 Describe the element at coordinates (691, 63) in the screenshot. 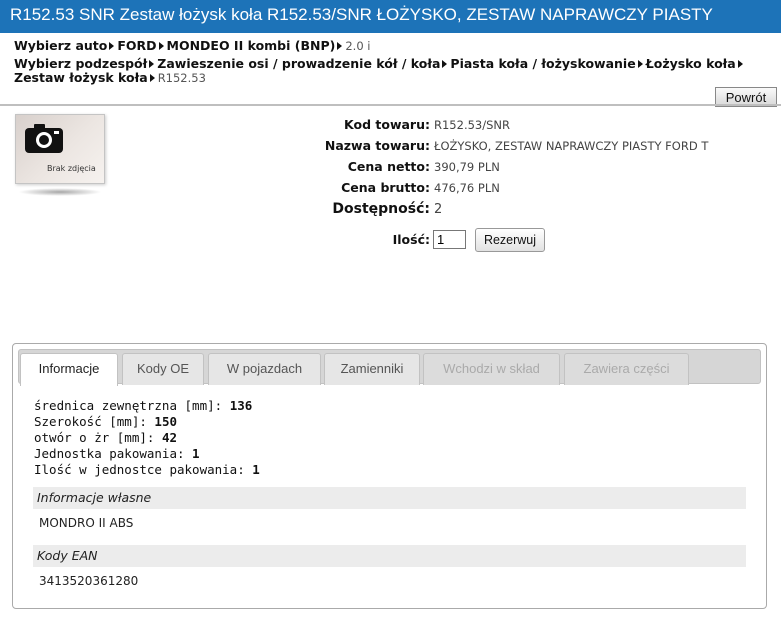

I see `breadcrumb-link: Łożysko koła` at that location.